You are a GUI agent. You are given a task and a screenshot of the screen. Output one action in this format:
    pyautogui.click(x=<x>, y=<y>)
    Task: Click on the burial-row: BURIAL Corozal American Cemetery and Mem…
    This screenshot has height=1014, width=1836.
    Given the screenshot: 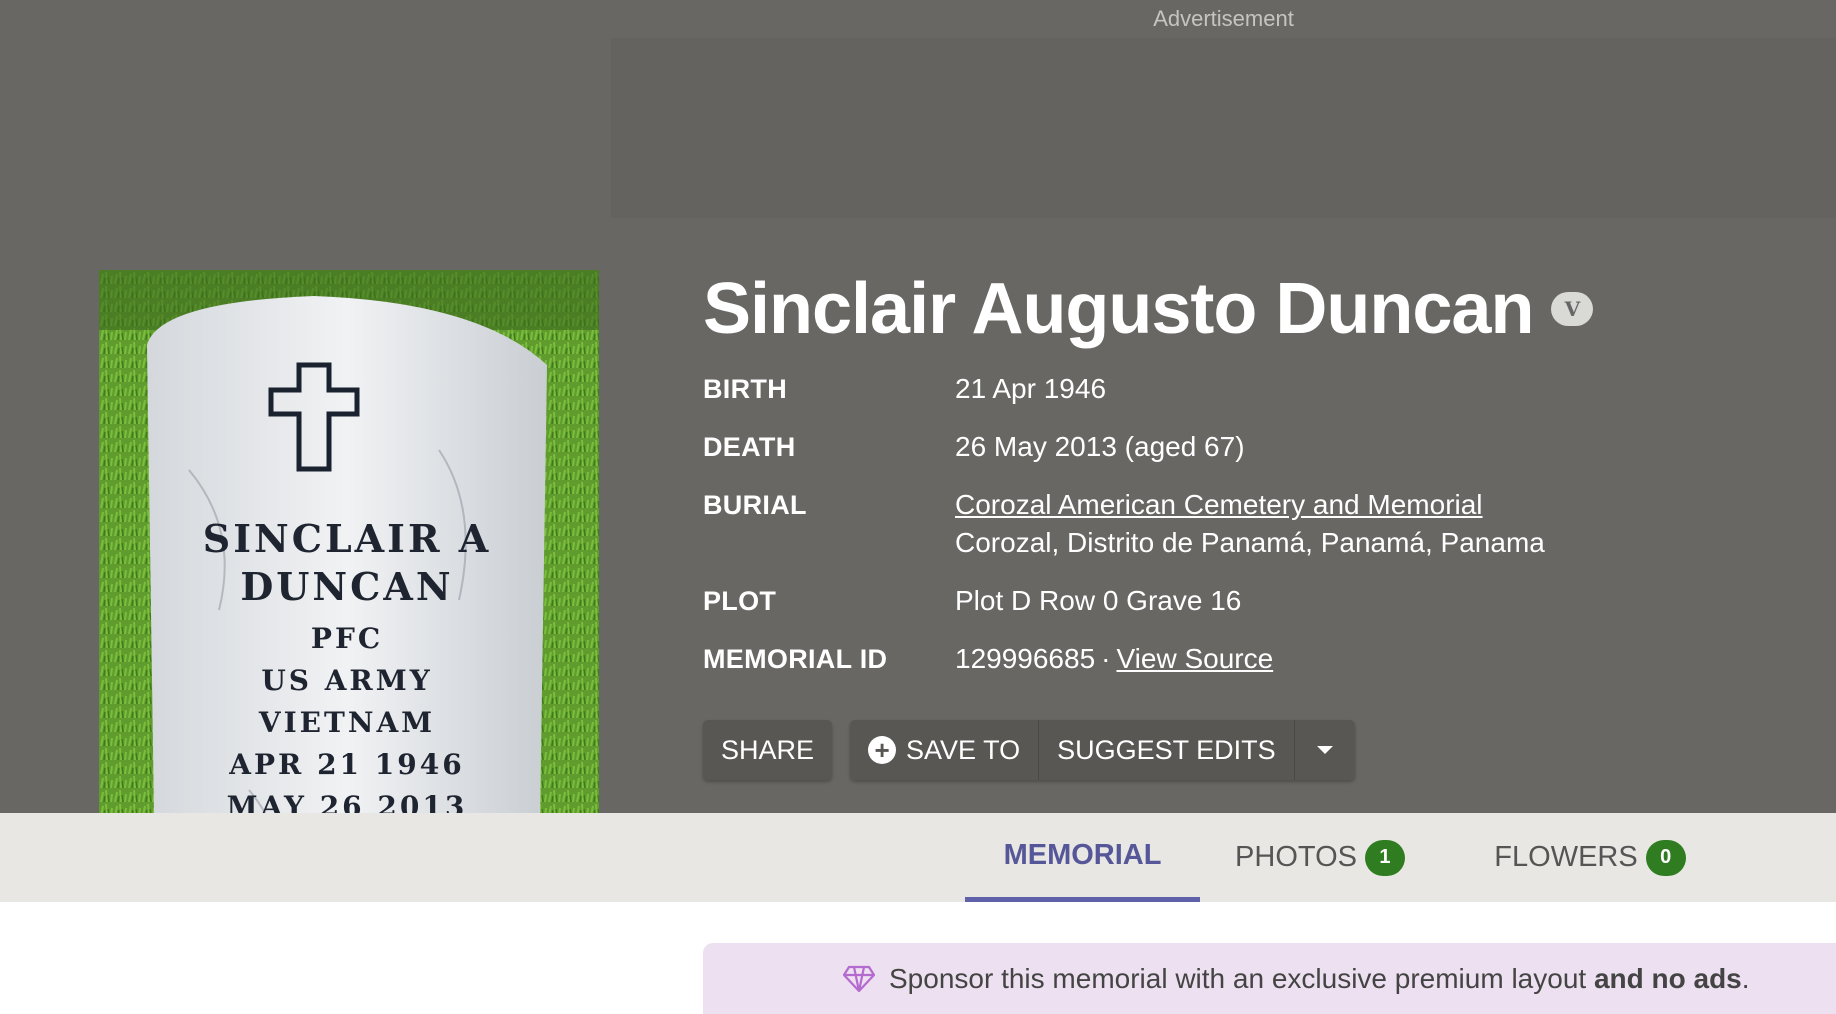 What is the action you would take?
    pyautogui.click(x=1124, y=524)
    